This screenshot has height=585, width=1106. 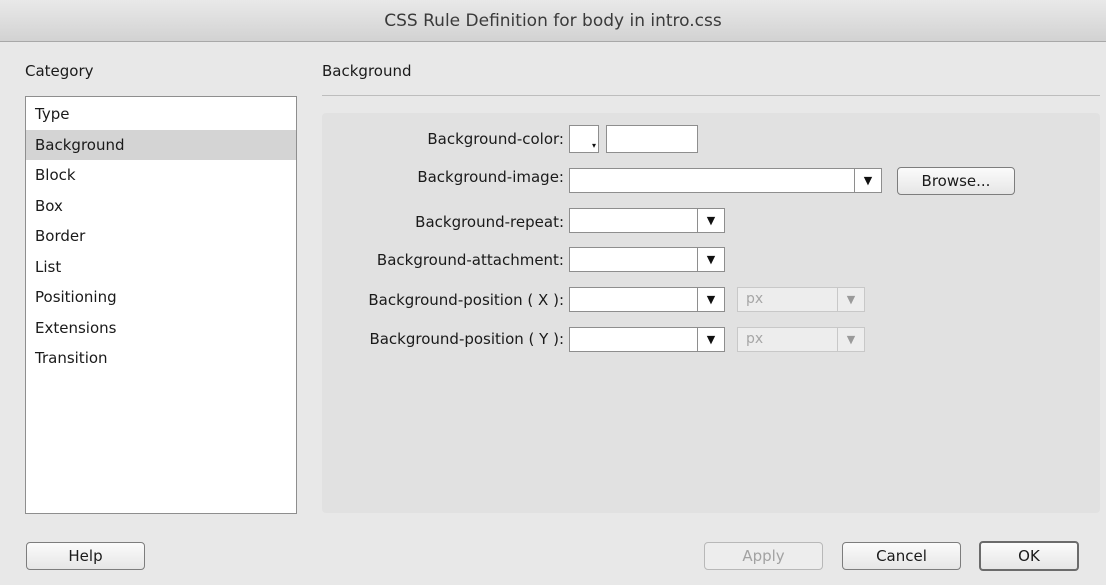 What do you see at coordinates (1029, 556) in the screenshot?
I see `ok-button: OK` at bounding box center [1029, 556].